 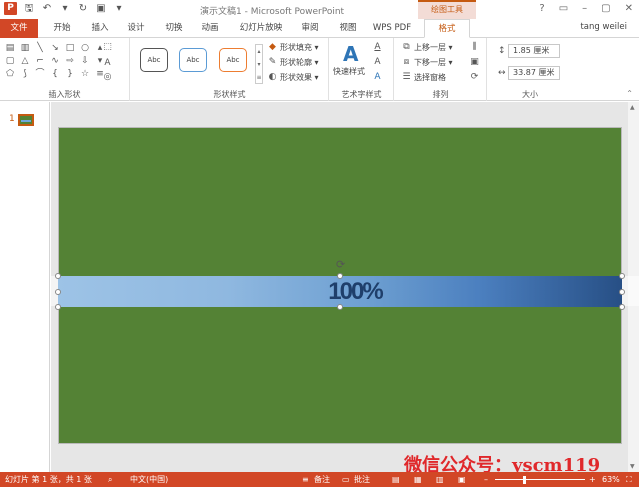 I want to click on shape-effects-button: ◐ 形状效果 ▾, so click(x=293, y=77).